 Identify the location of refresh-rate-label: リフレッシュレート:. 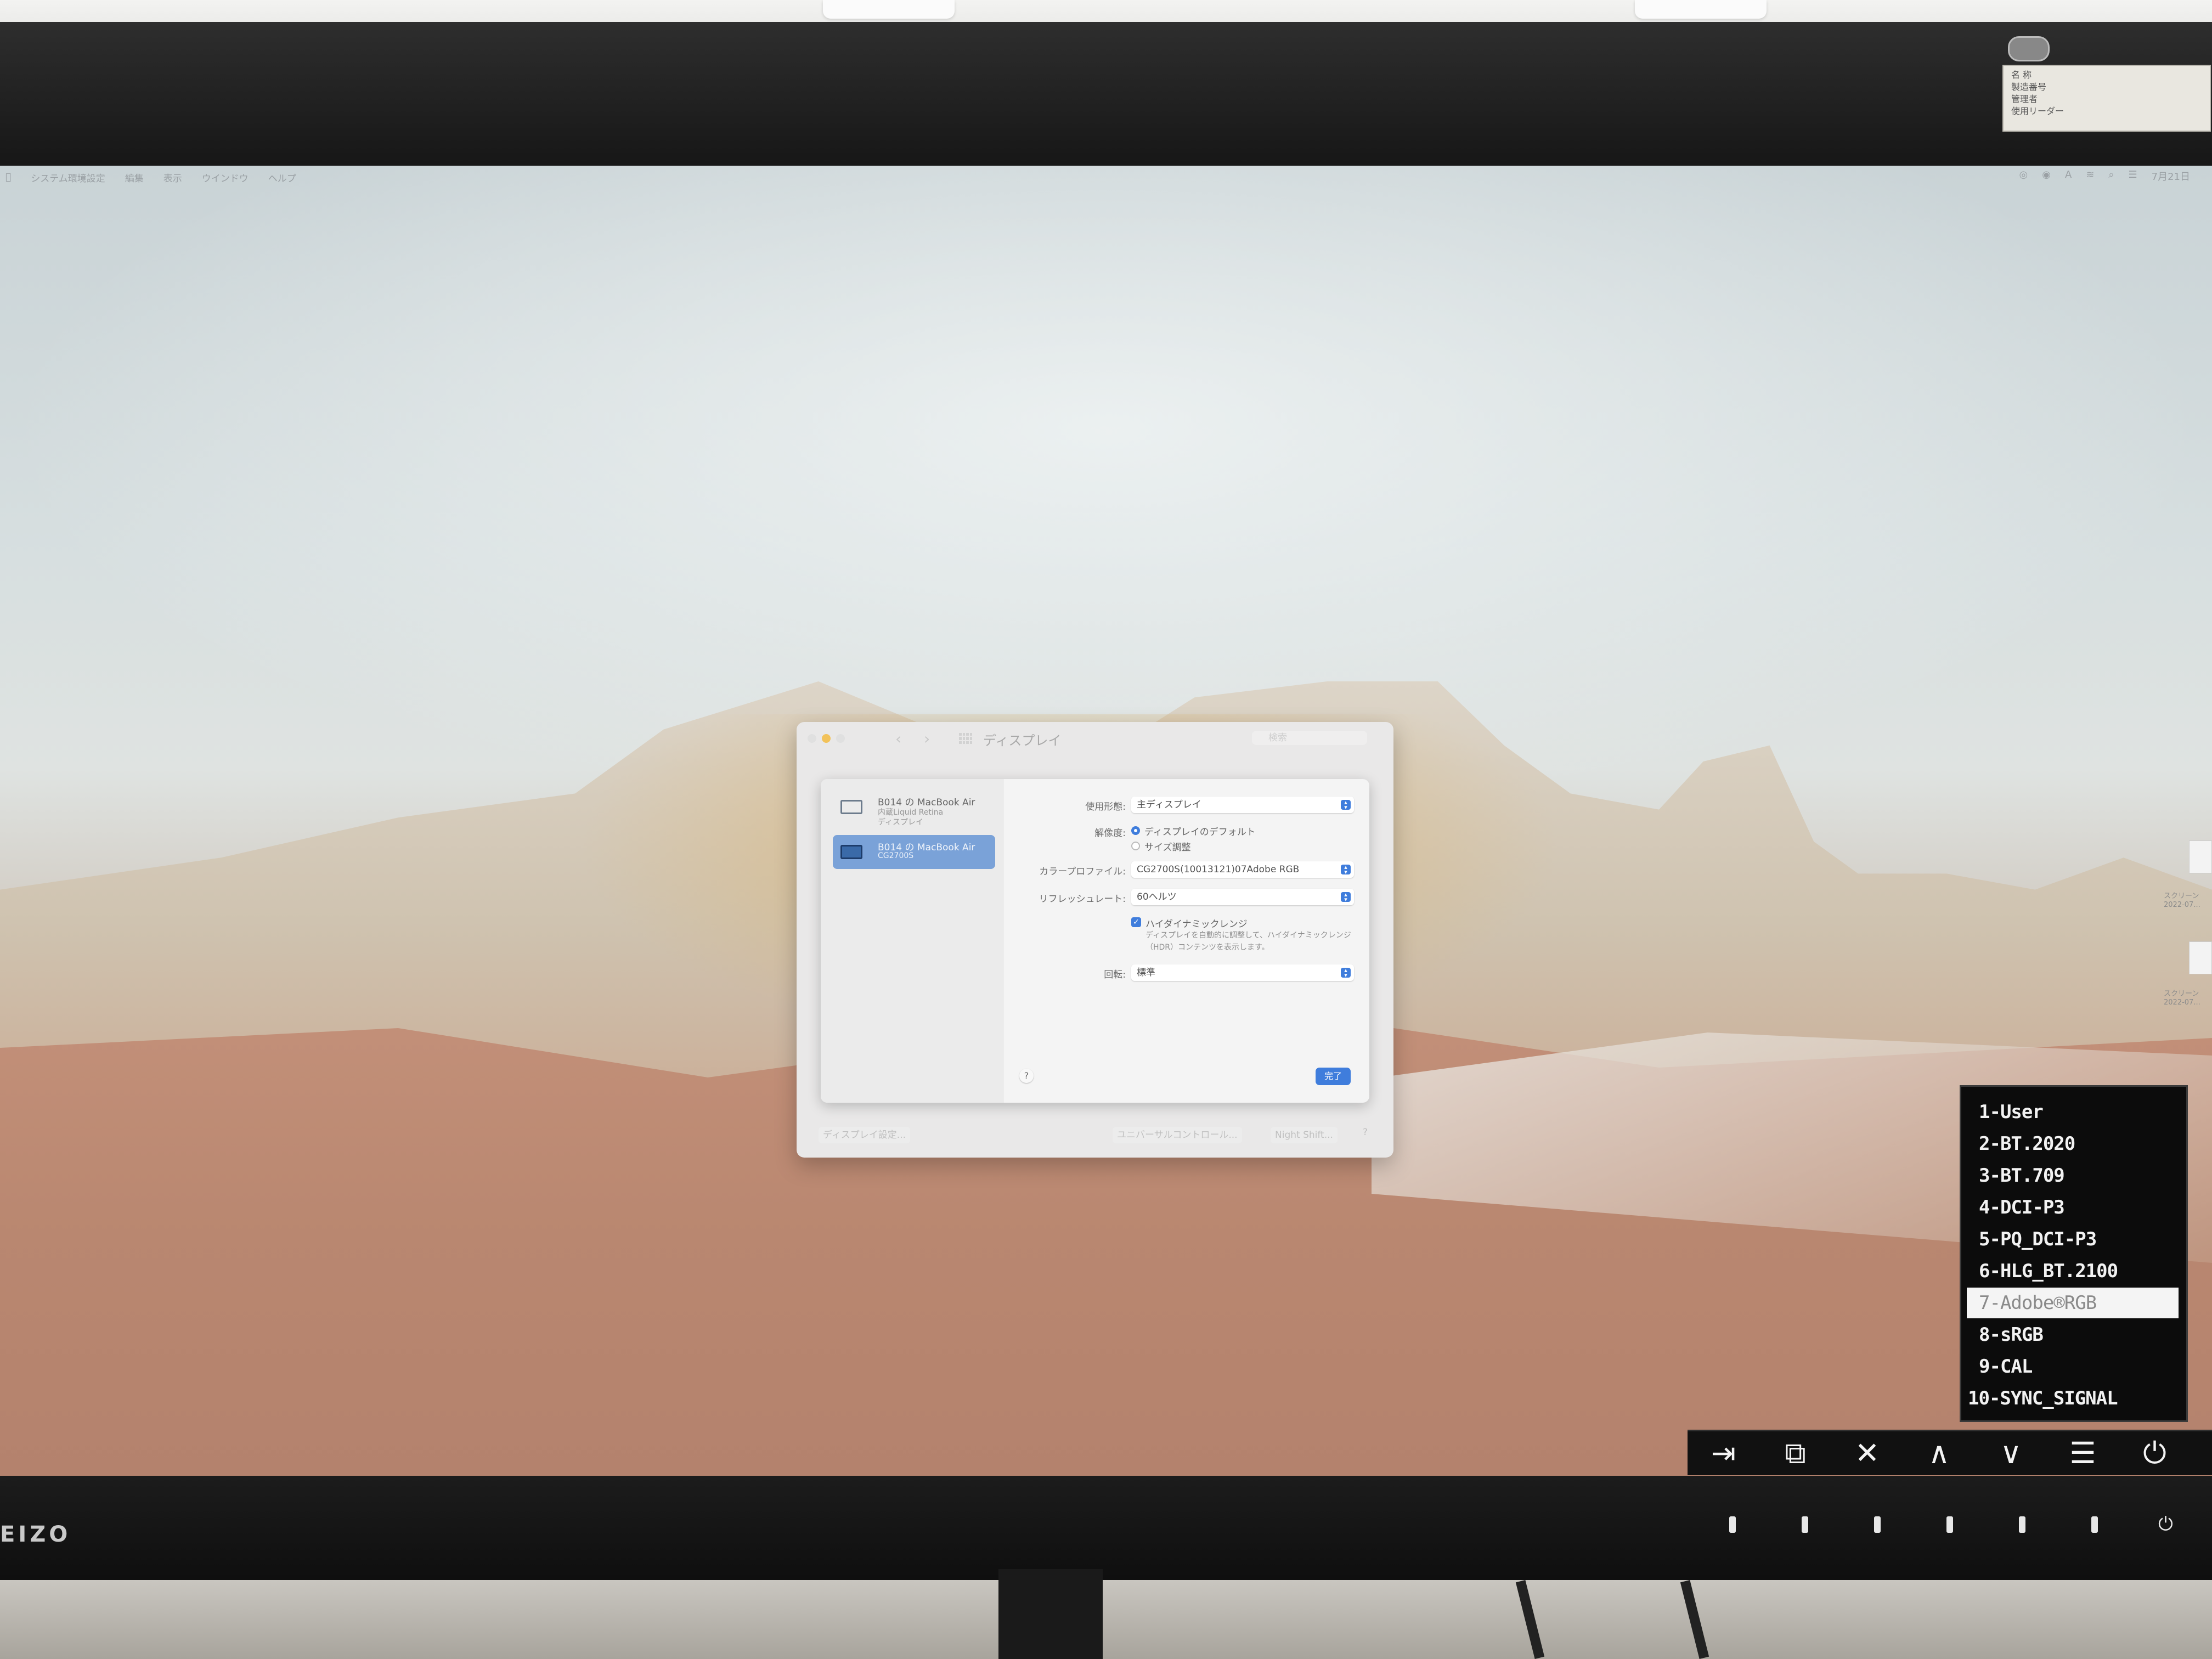
(1082, 900).